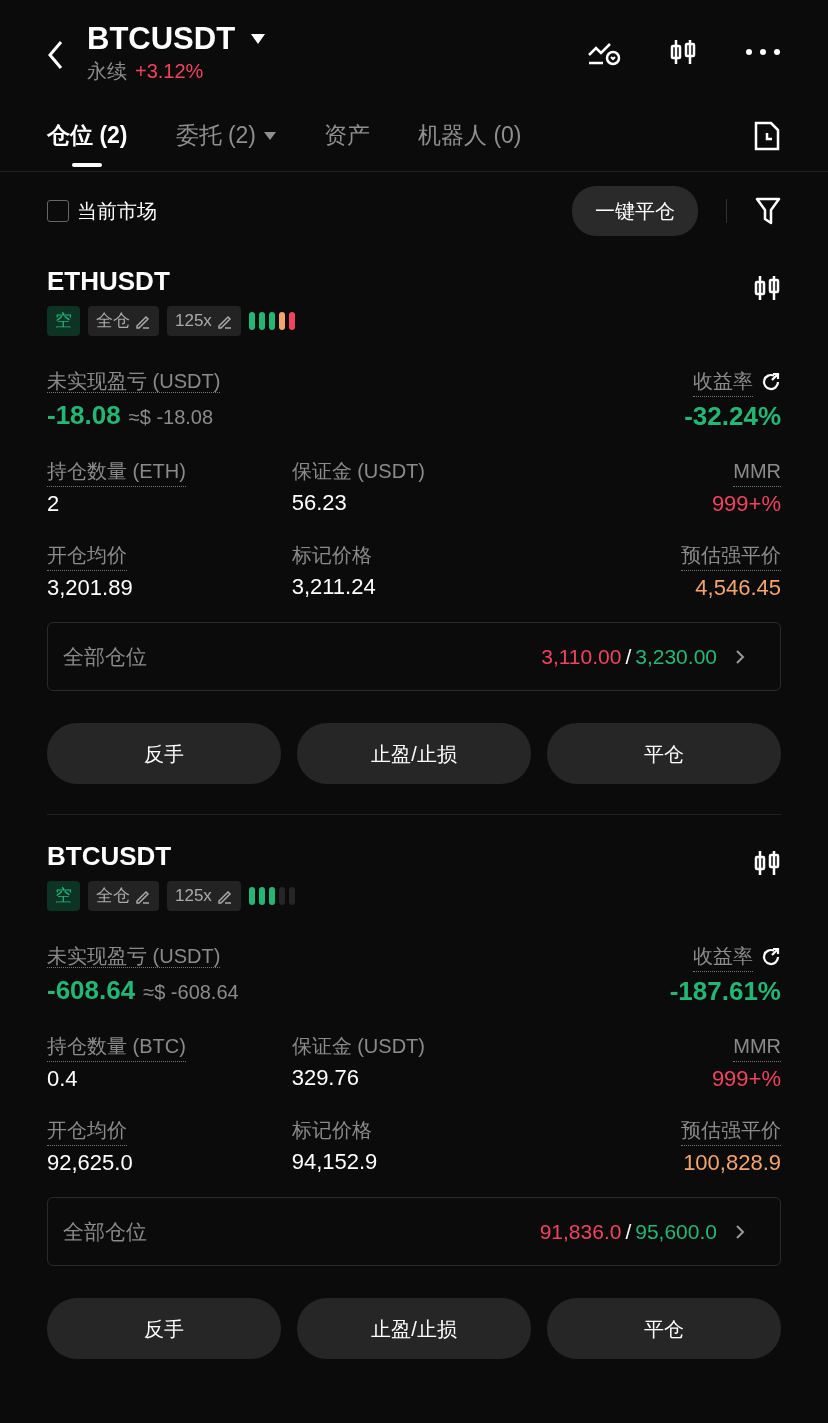  I want to click on tab: 资产, so click(347, 135).